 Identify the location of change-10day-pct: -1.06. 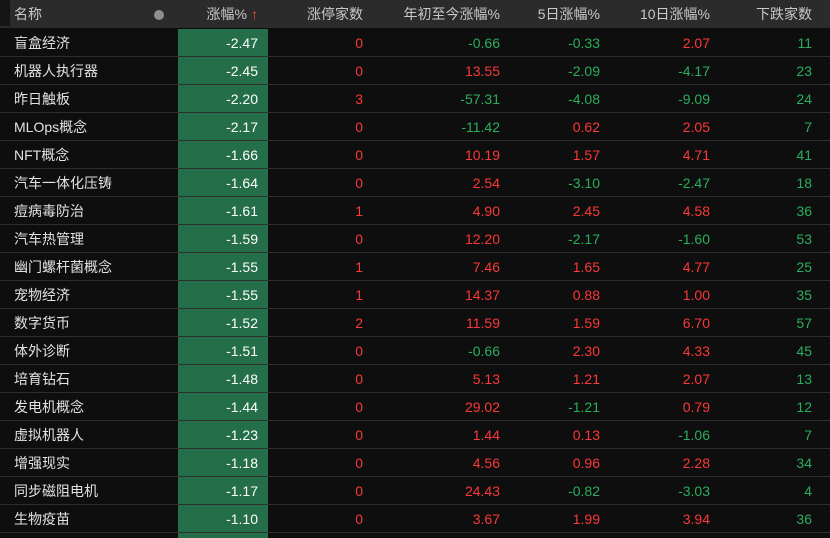
(694, 434).